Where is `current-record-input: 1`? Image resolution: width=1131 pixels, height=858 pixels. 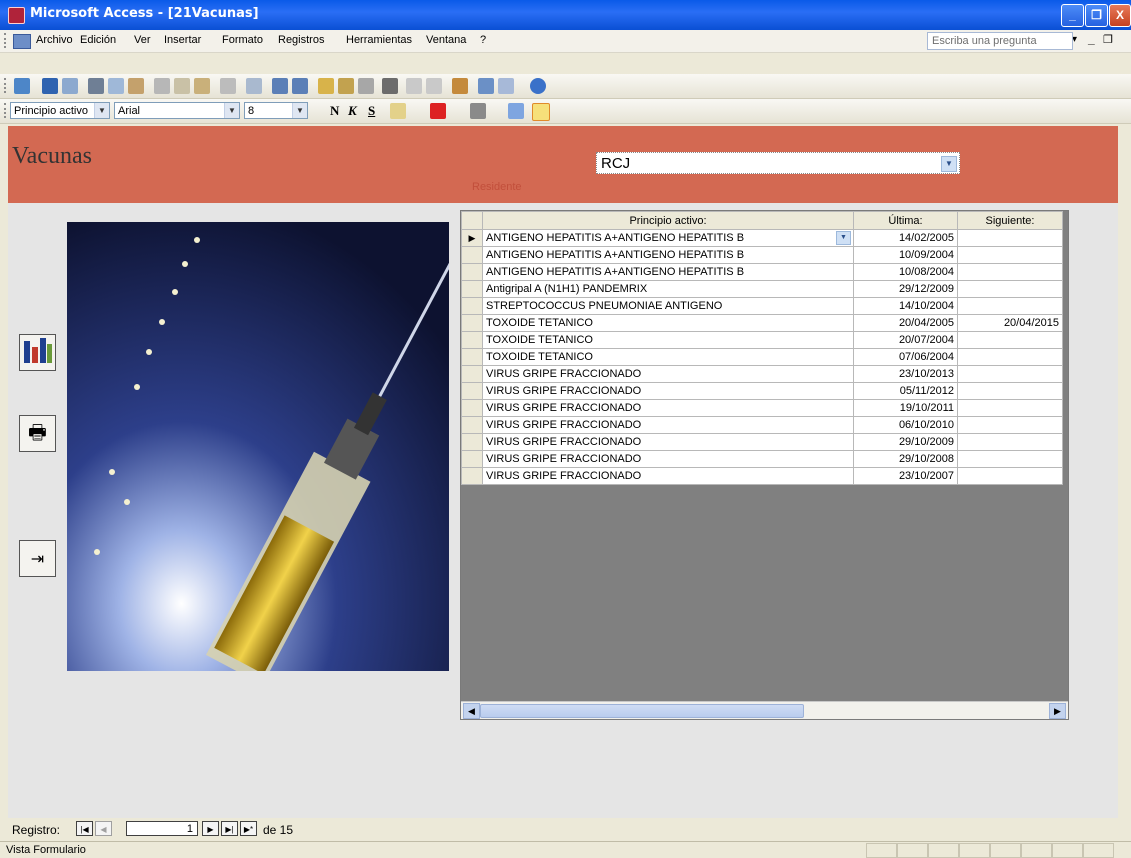
current-record-input: 1 is located at coordinates (162, 828).